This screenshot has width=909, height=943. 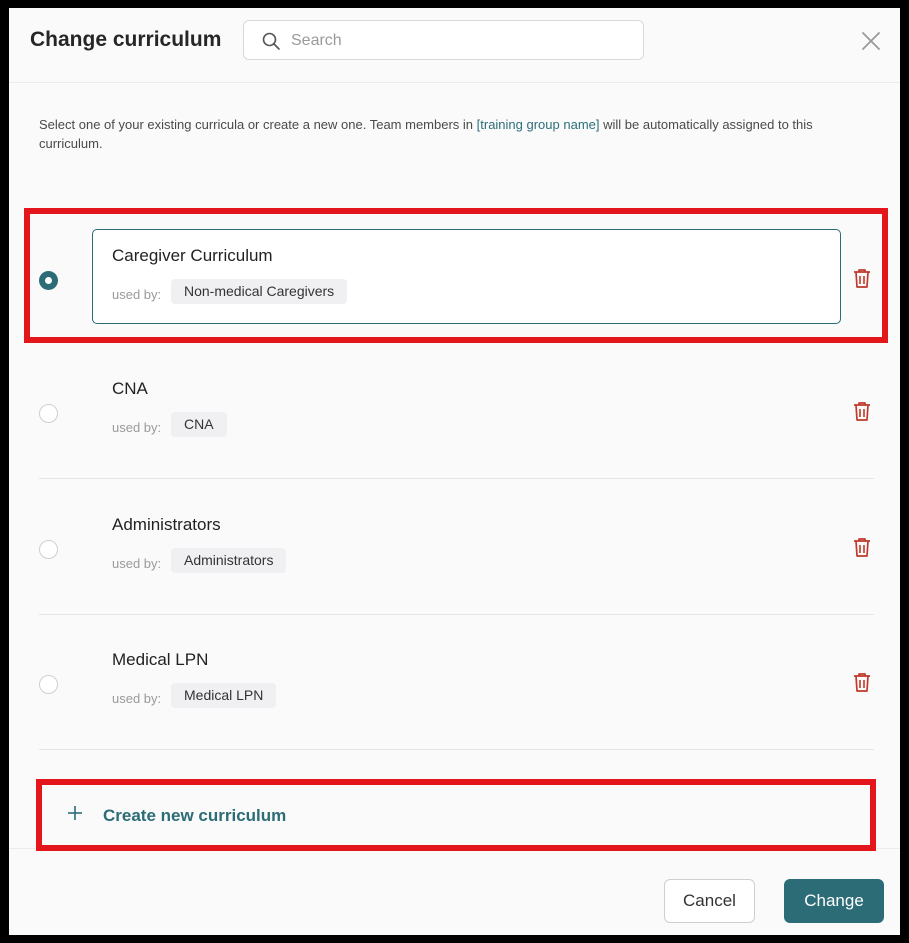 What do you see at coordinates (466, 680) in the screenshot?
I see `curriculum-card: Medical LPN used by: Medical LPN` at bounding box center [466, 680].